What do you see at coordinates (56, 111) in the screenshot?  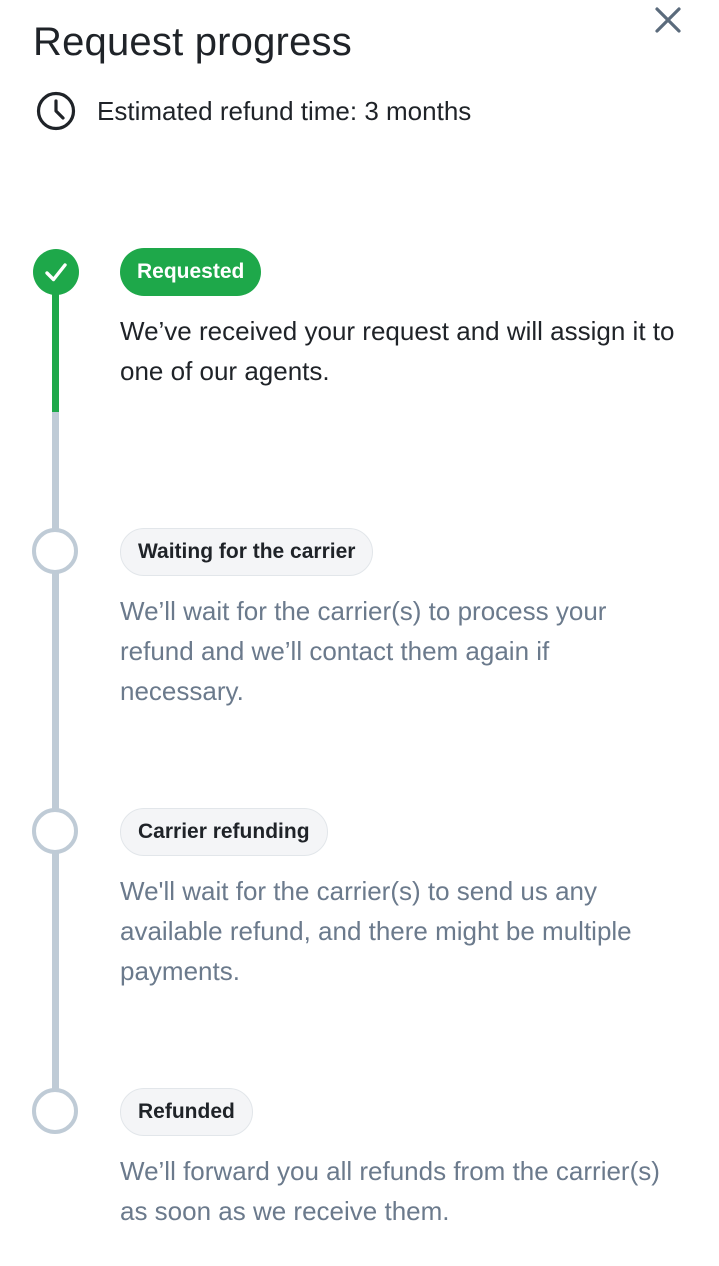 I see `clock-icon` at bounding box center [56, 111].